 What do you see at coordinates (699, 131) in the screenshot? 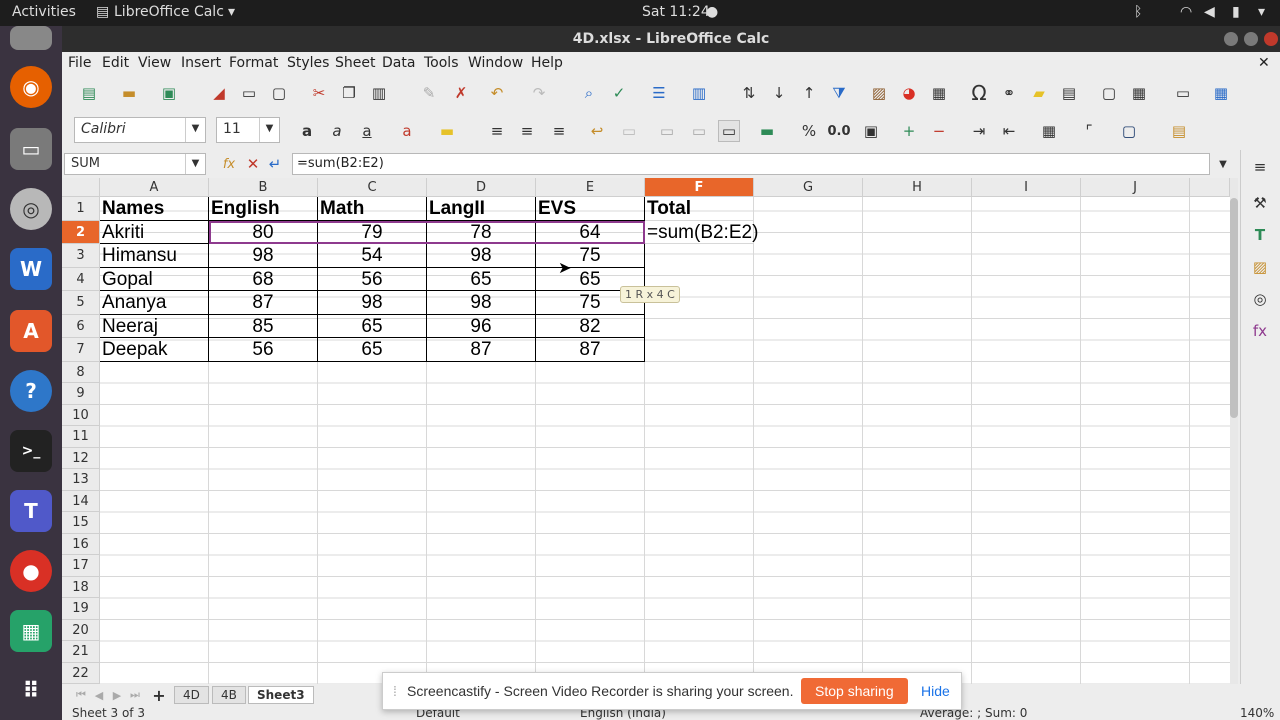
I see `align-middle-icon: ▭` at bounding box center [699, 131].